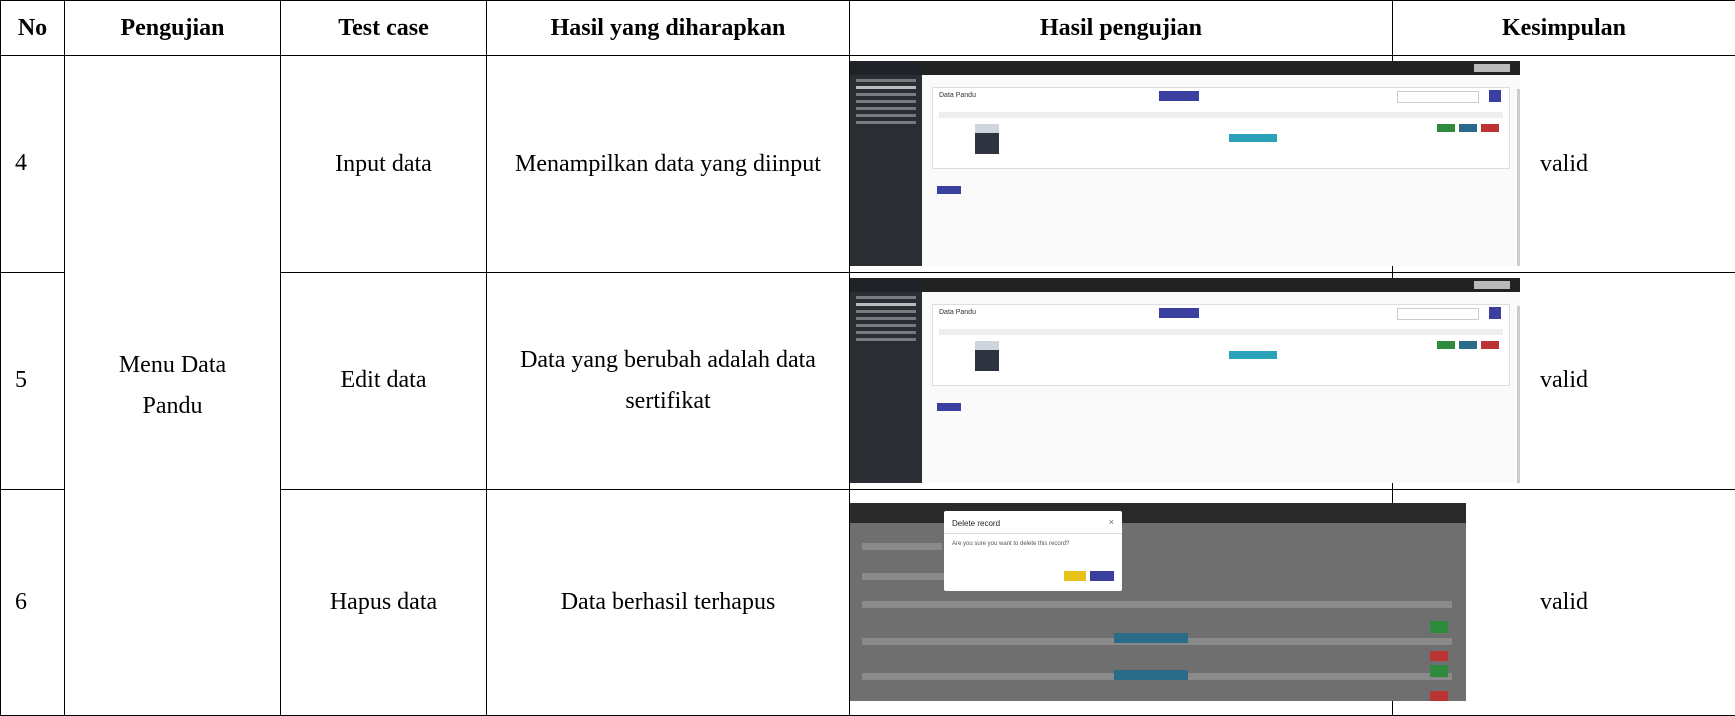 This screenshot has height=716, width=1735. I want to click on header-conclusion: Kesimpulan, so click(1563, 28).